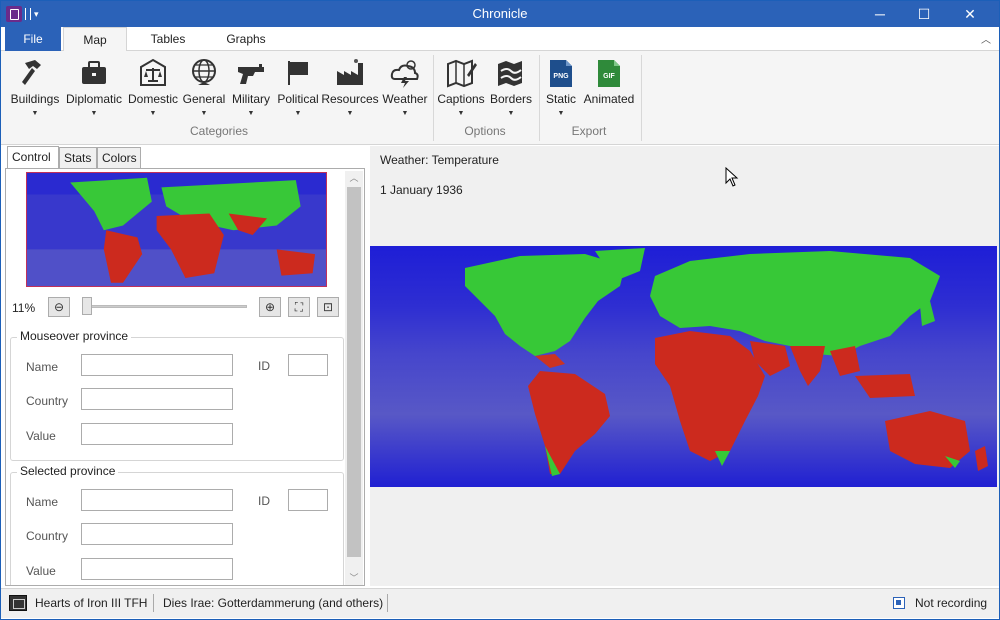 Image resolution: width=1000 pixels, height=620 pixels. I want to click on gif-file-icon: GIF, so click(609, 73).